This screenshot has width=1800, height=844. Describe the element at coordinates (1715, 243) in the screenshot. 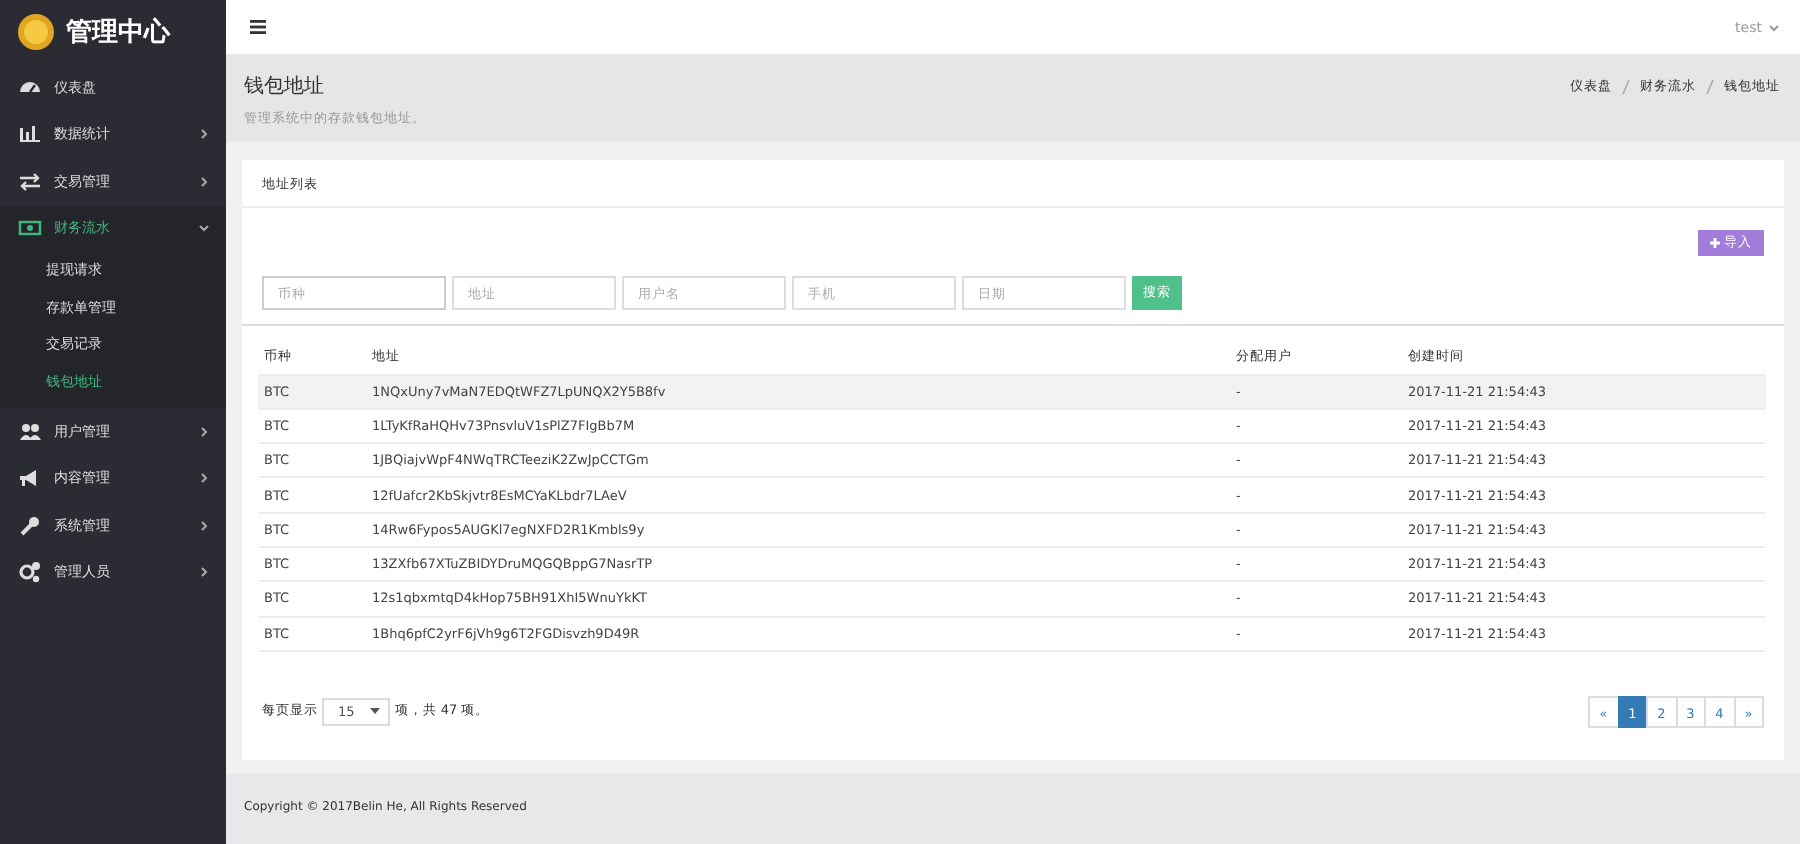

I see `plus-icon` at that location.